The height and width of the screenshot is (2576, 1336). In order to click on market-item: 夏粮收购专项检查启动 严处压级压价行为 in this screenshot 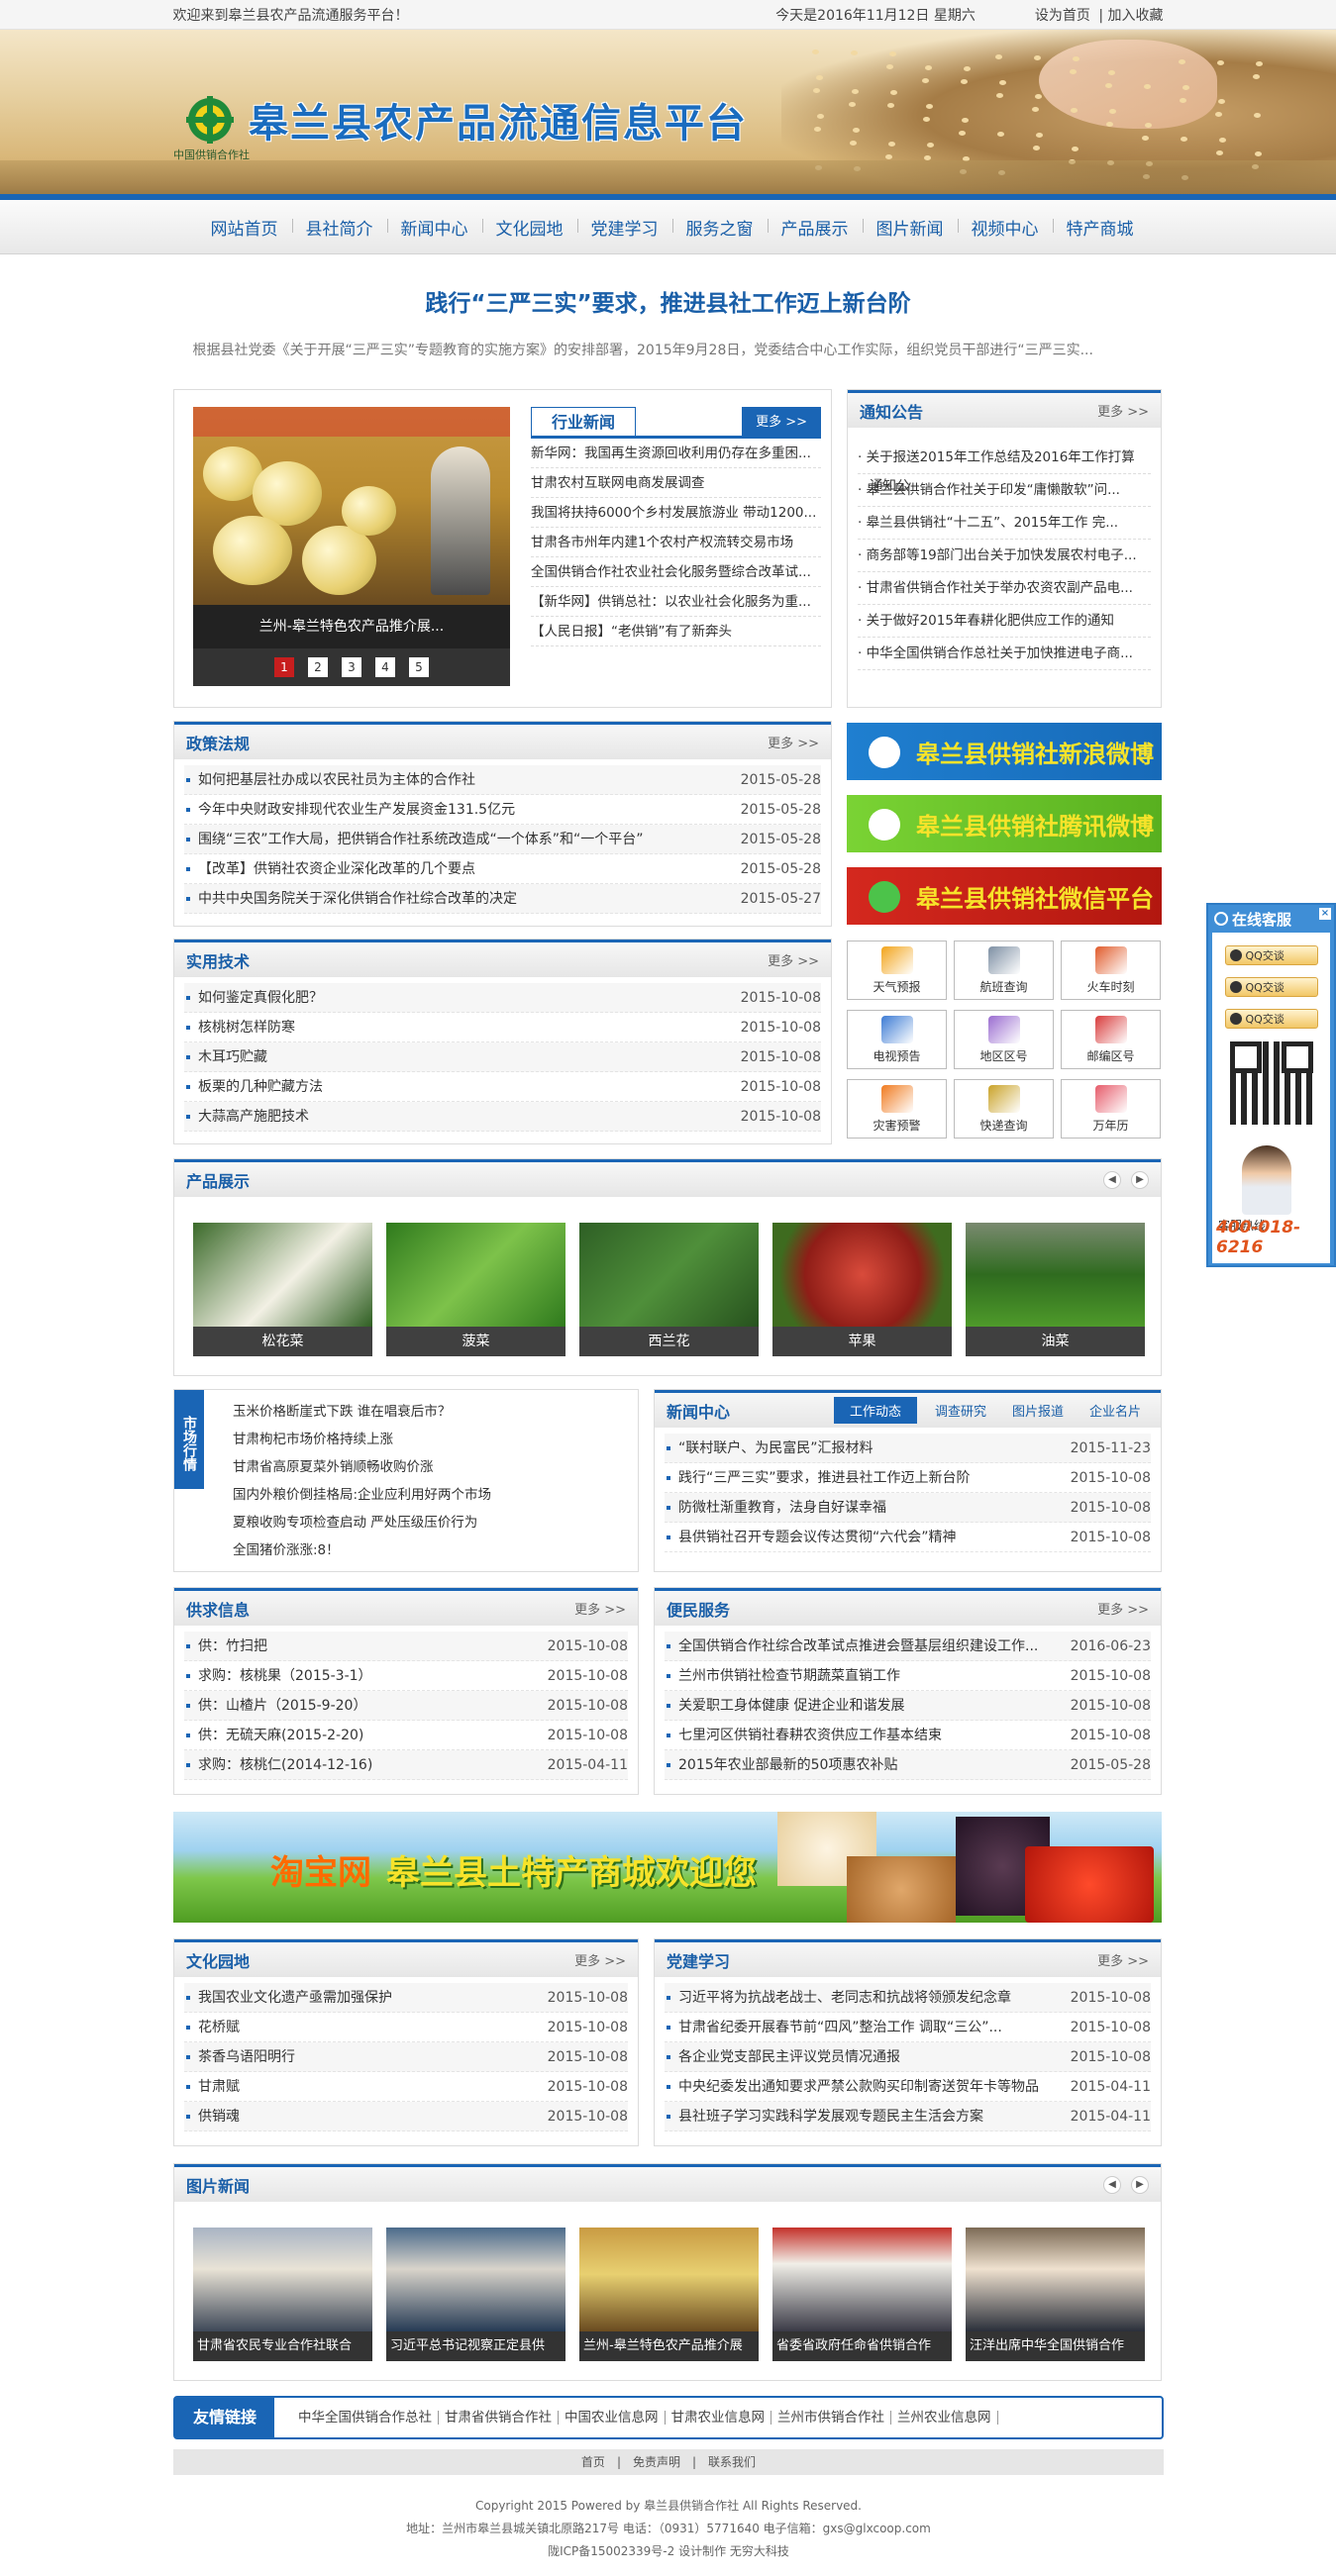, I will do `click(423, 1522)`.